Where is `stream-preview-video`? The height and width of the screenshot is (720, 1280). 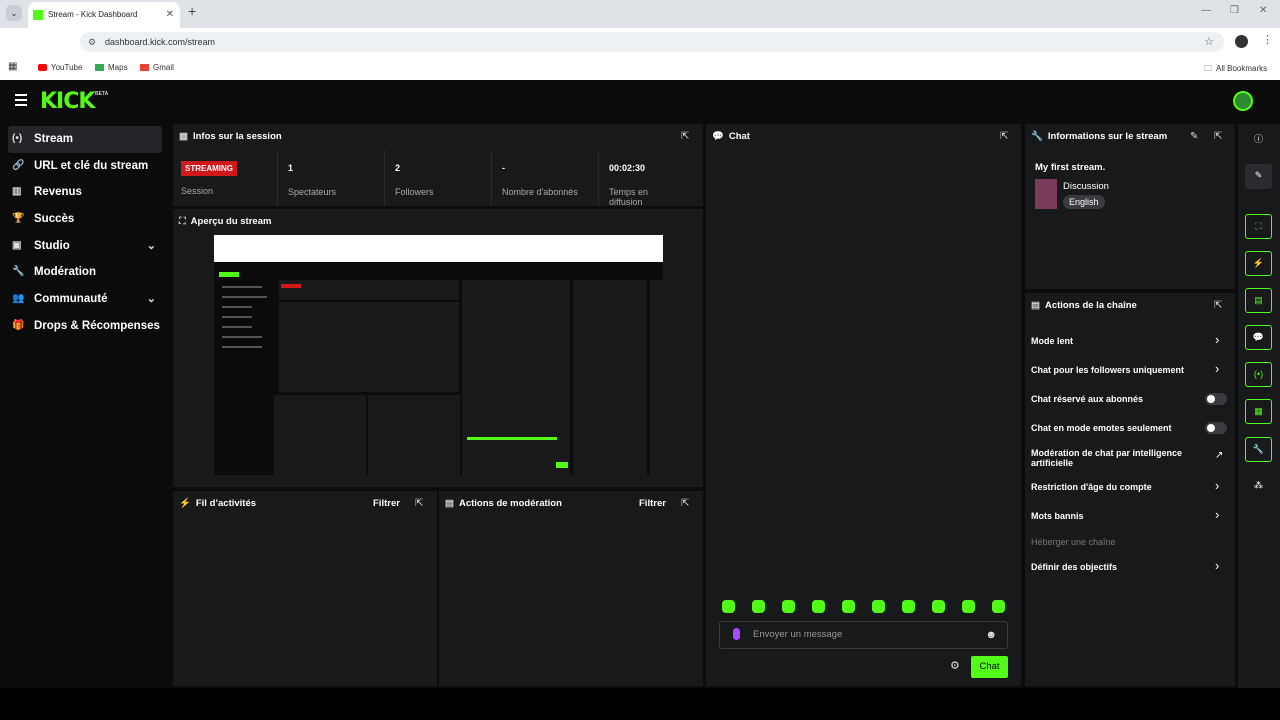
stream-preview-video is located at coordinates (438, 355).